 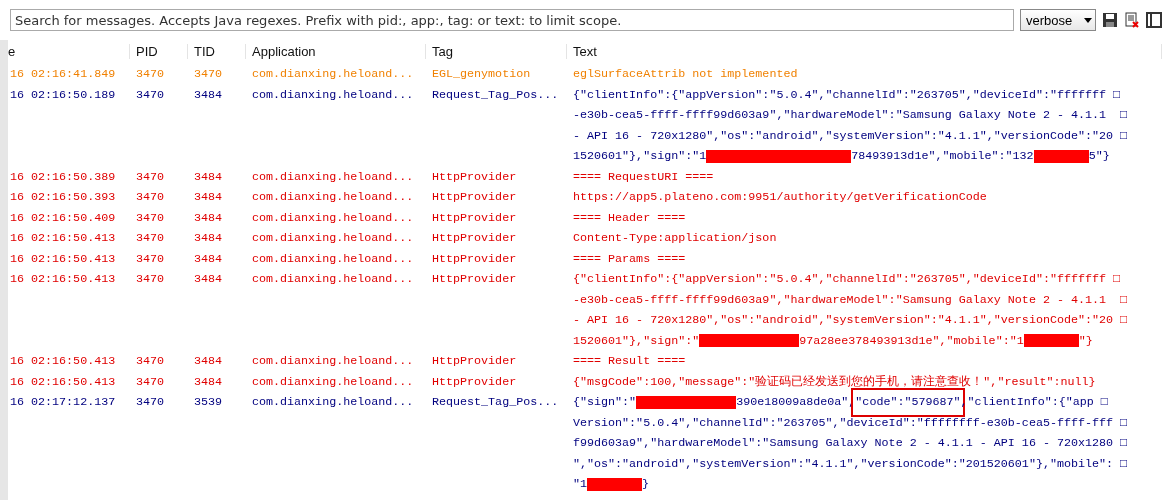 I want to click on log-text-line: ==== Header ====, so click(x=630, y=218).